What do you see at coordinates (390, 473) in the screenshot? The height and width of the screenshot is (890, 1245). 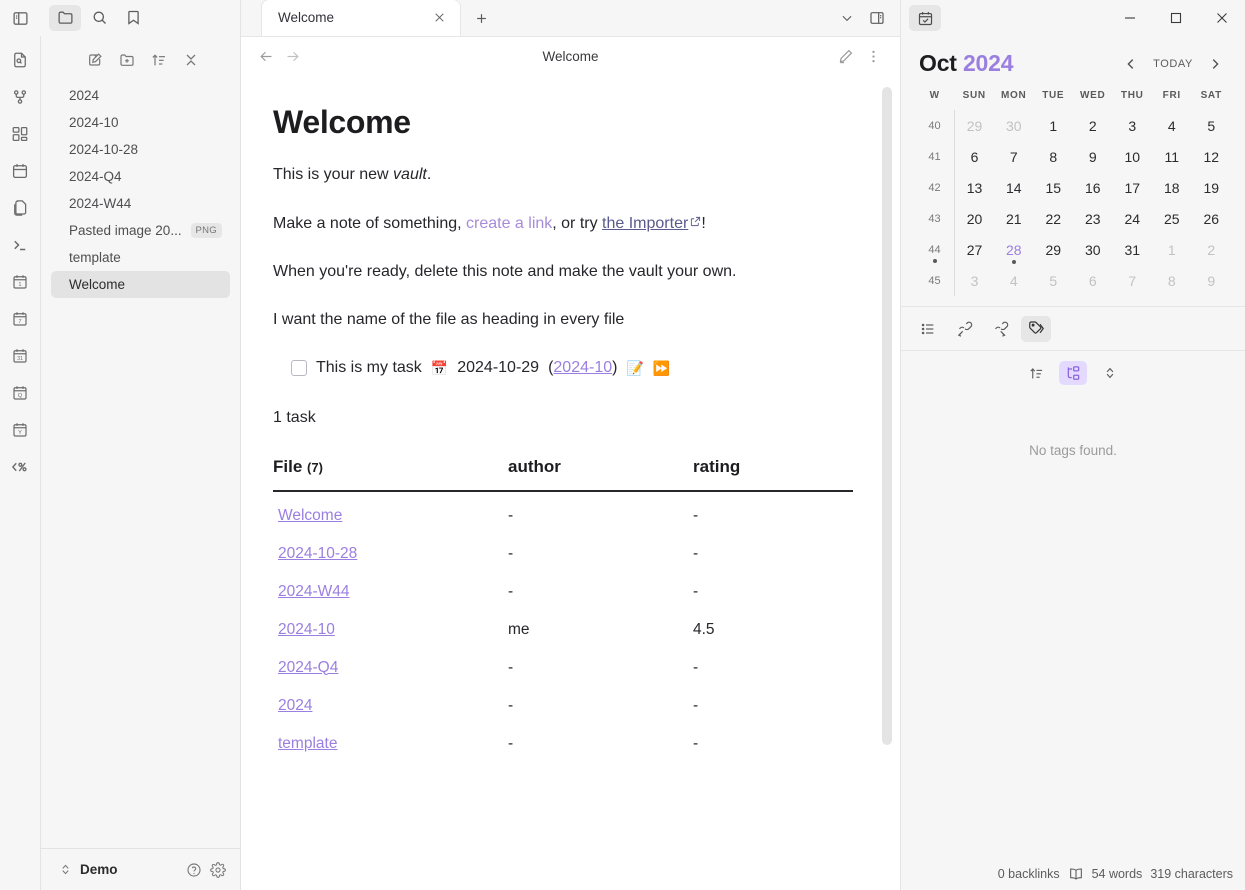 I see `column-header-file: File (7)` at bounding box center [390, 473].